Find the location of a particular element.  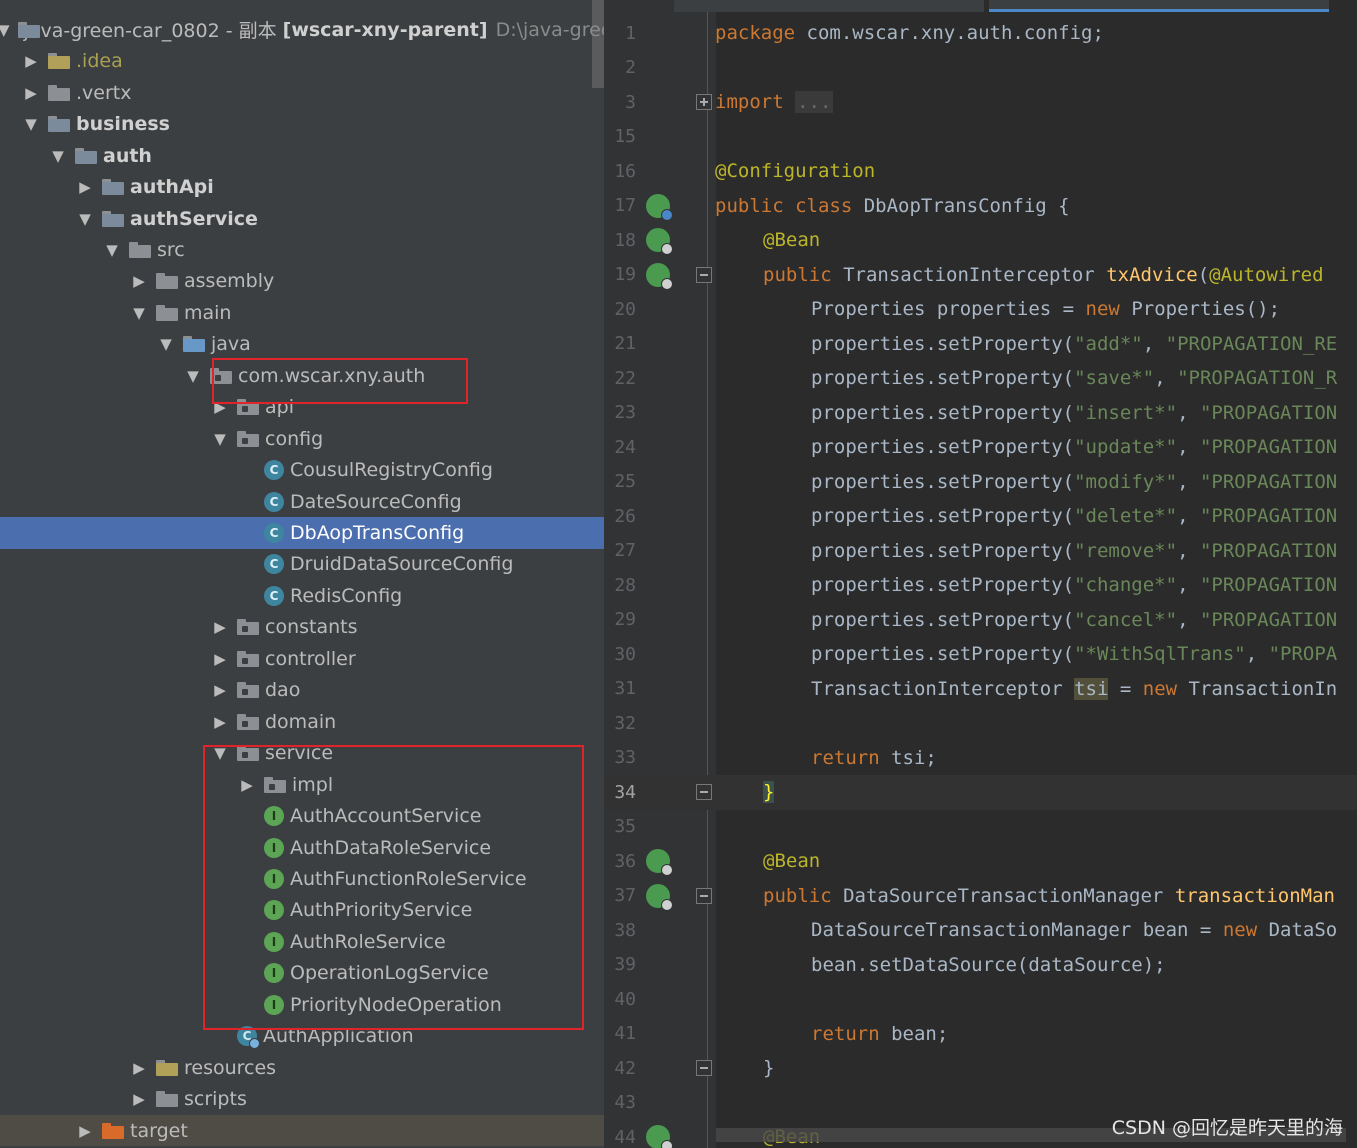

editor-tab-druid is located at coordinates (829, 6).